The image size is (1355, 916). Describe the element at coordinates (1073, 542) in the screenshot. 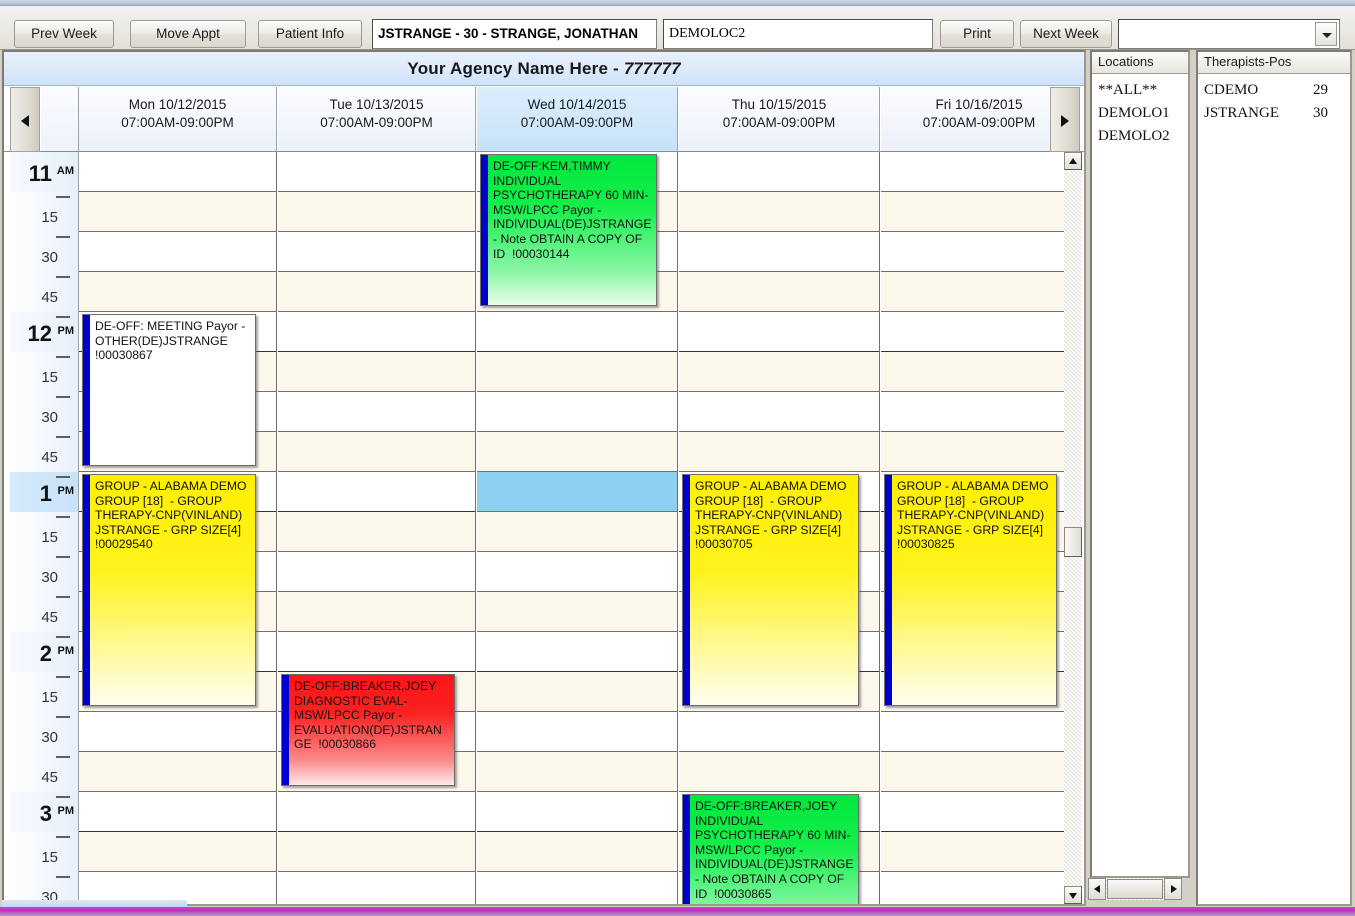

I see `vertical-scroll-thumb` at that location.